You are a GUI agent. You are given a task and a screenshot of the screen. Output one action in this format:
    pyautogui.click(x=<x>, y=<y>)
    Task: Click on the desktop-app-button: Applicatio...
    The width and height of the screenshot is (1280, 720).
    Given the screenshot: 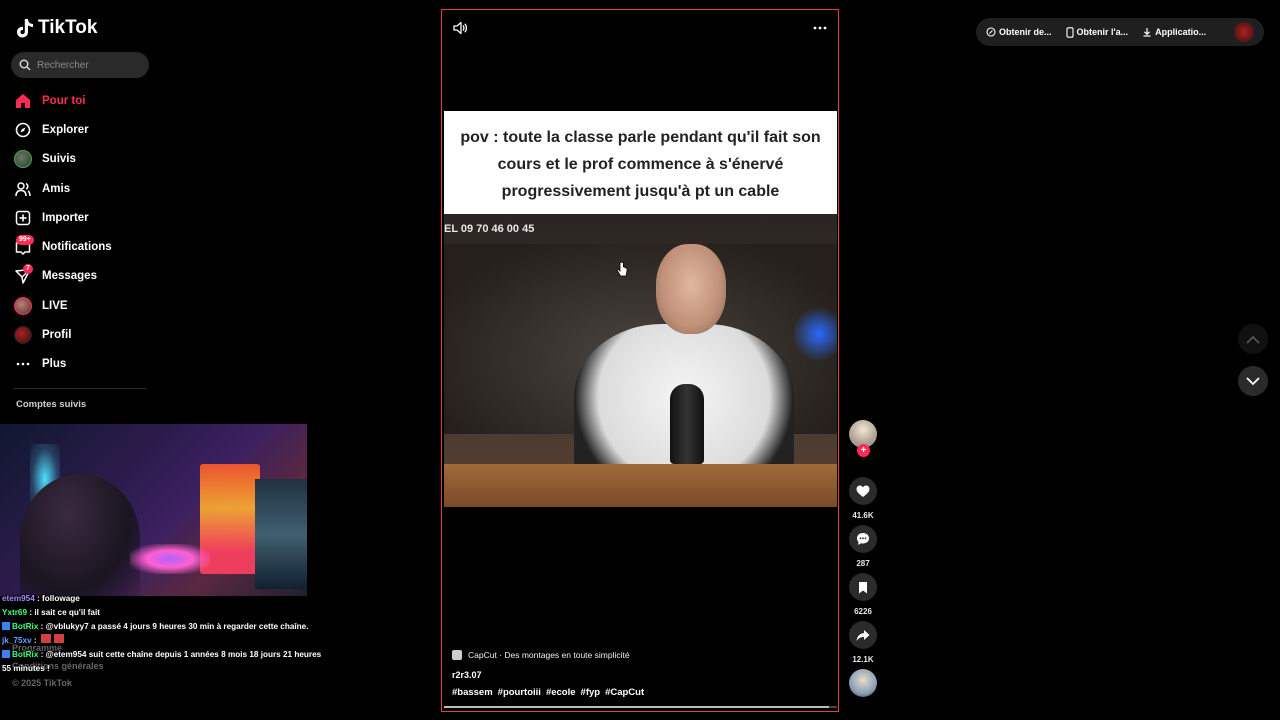 What is the action you would take?
    pyautogui.click(x=1174, y=32)
    